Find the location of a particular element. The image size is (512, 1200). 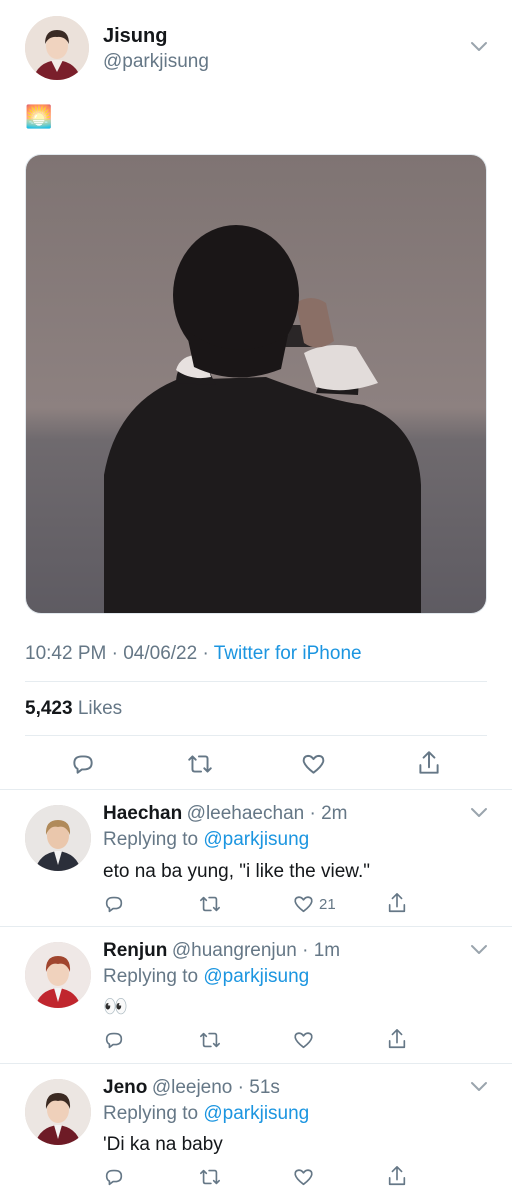

reply-author-handle: @leejeno is located at coordinates (192, 1087).